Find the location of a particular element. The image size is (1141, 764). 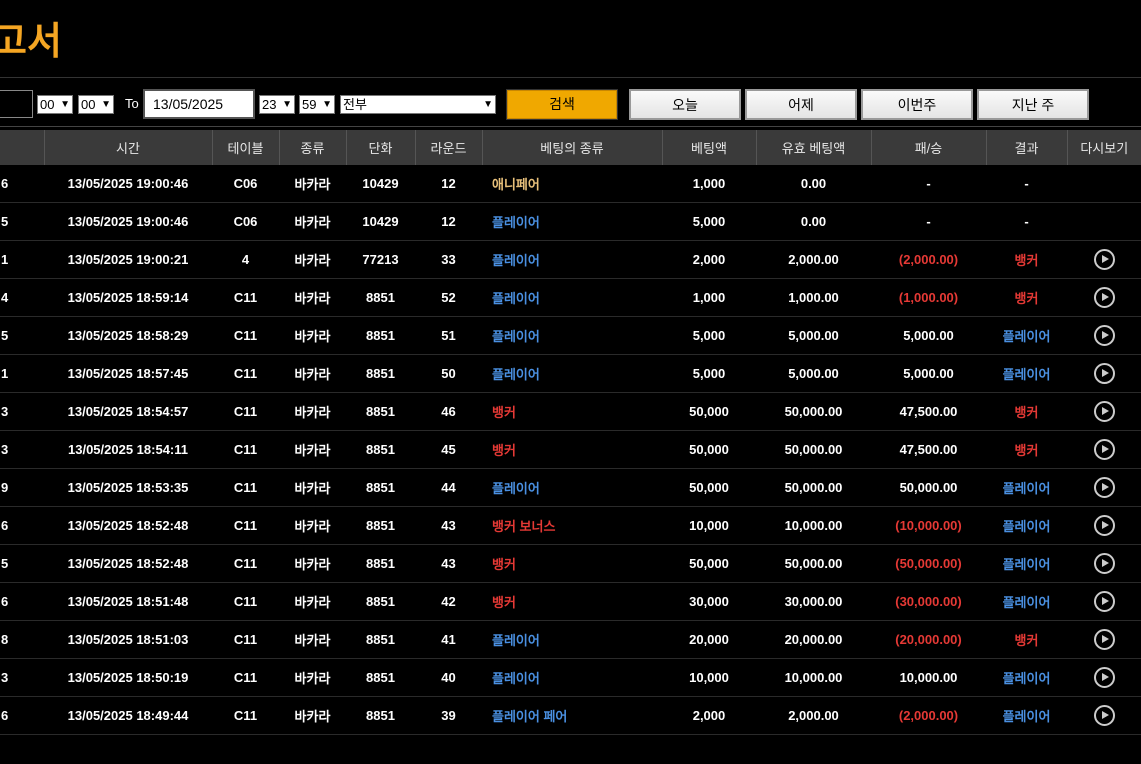

table-cell: 4 is located at coordinates (245, 259).